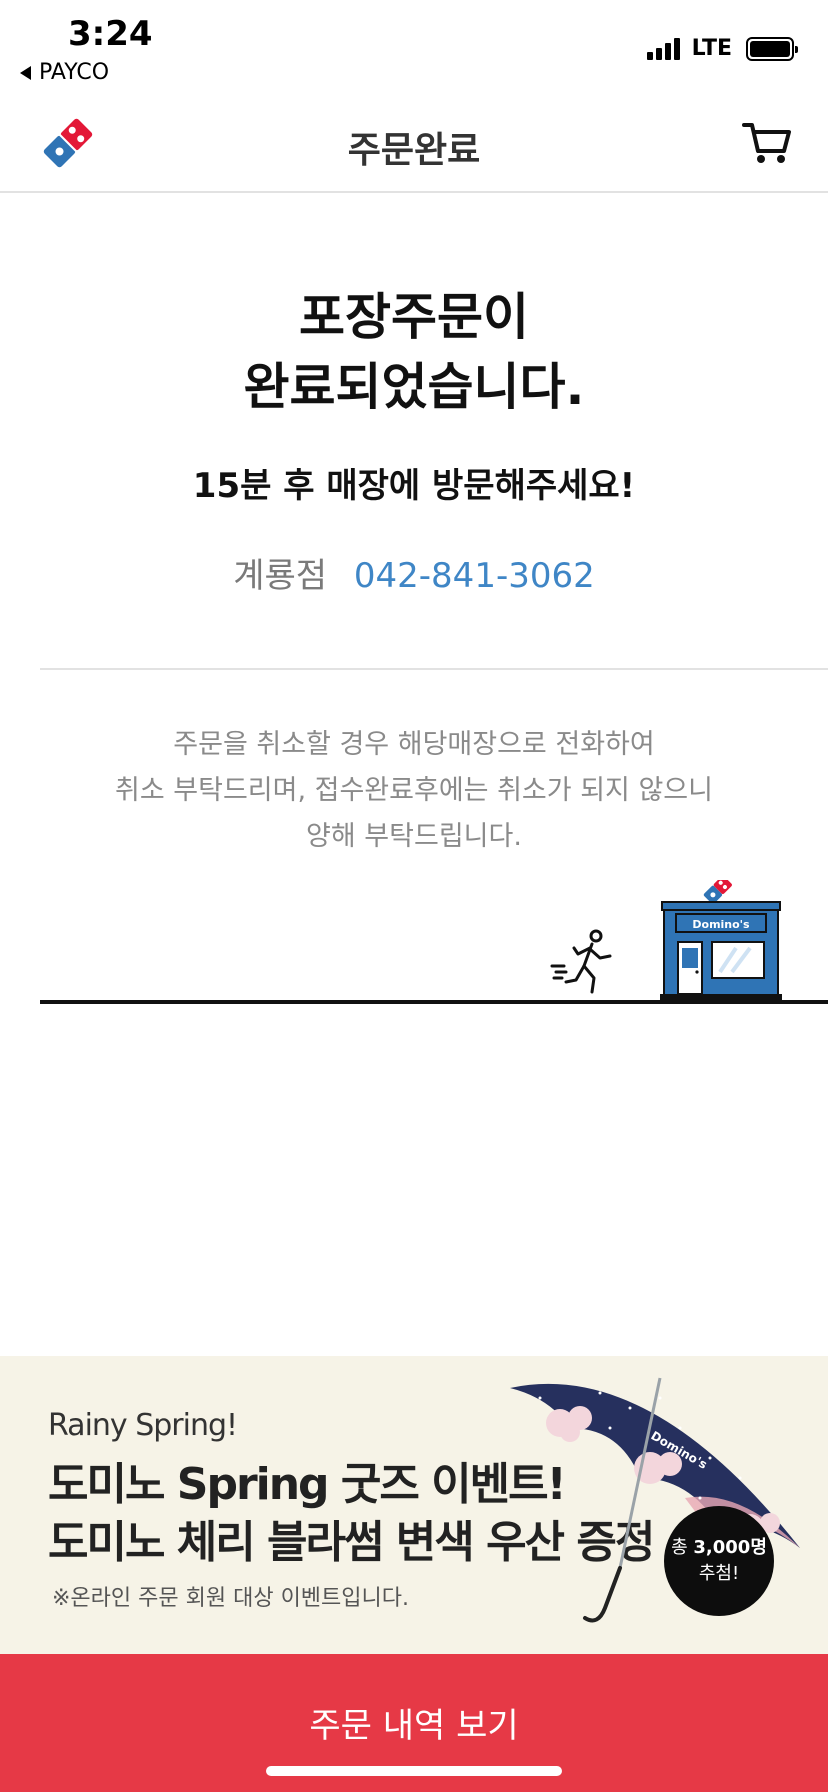  What do you see at coordinates (414, 1771) in the screenshot?
I see `home-indicator` at bounding box center [414, 1771].